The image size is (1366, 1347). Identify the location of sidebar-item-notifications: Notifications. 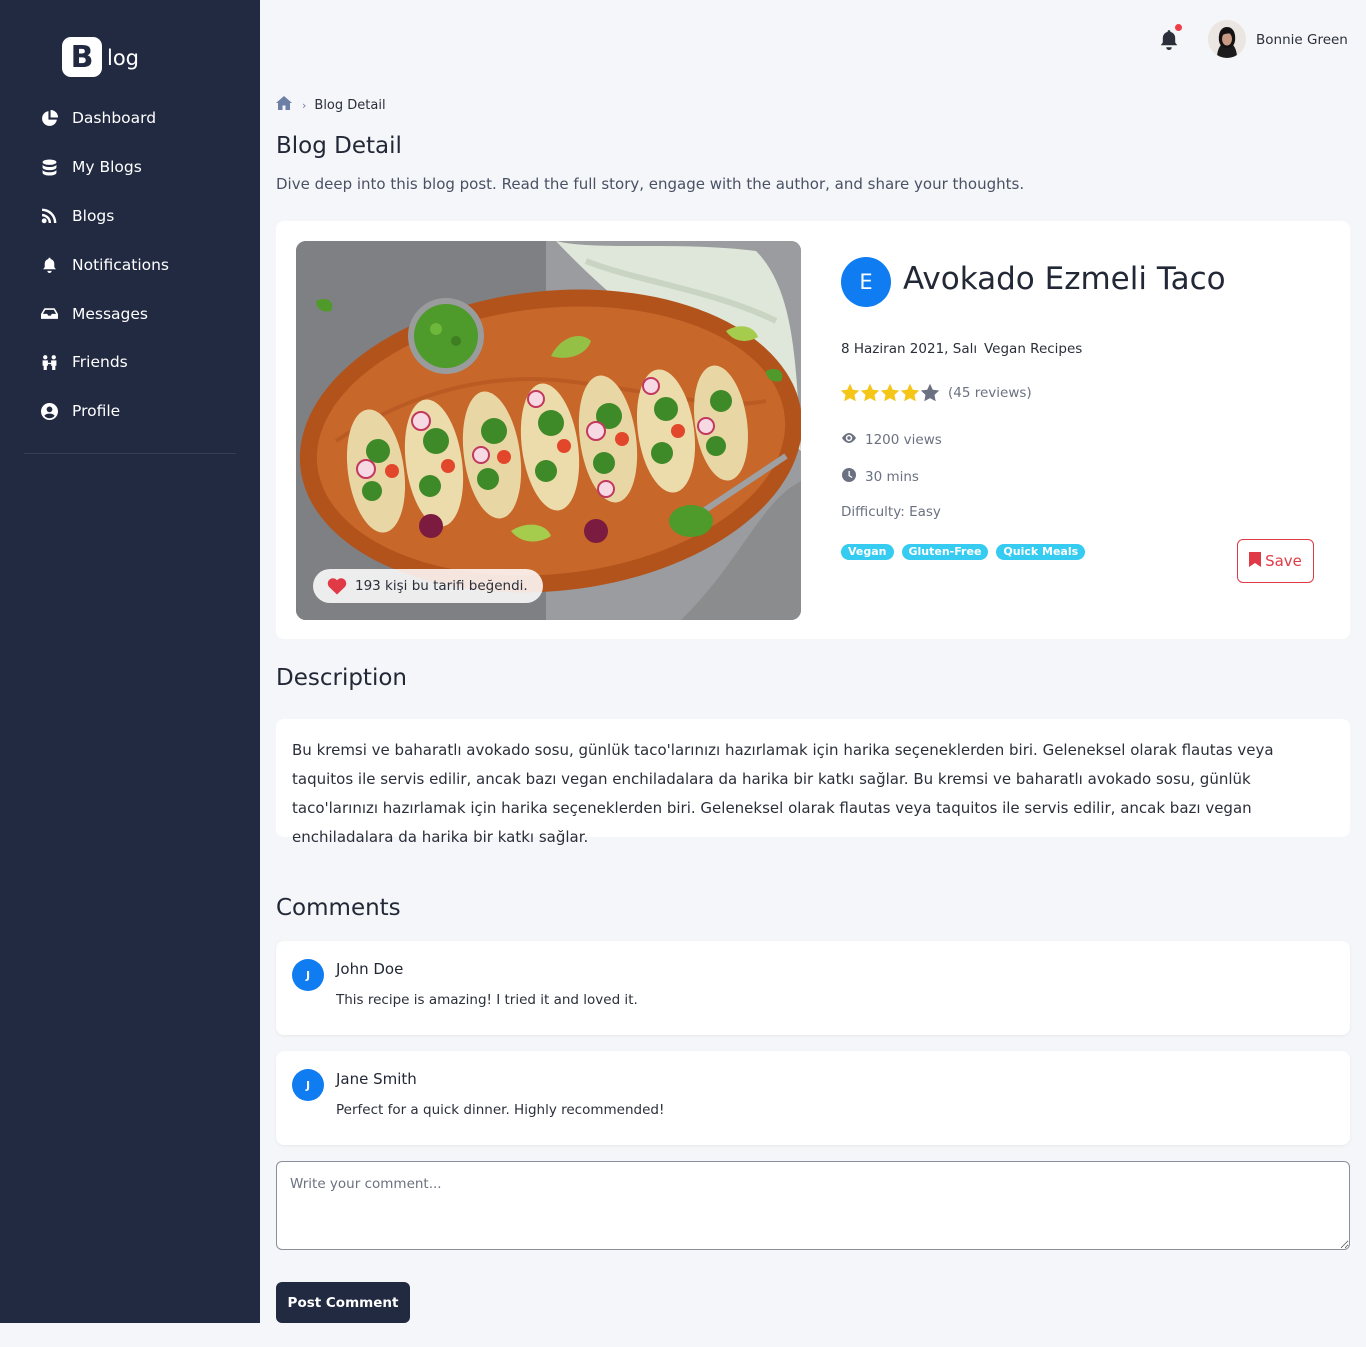
(130, 264).